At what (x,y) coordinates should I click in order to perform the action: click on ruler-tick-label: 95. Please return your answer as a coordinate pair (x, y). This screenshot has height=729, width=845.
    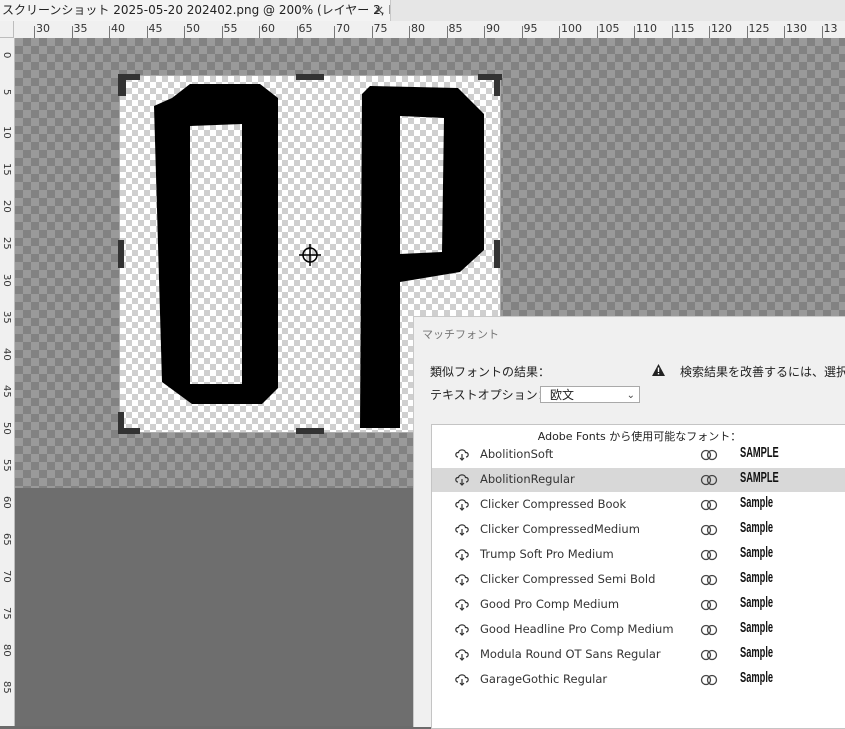
    Looking at the image, I should click on (530, 28).